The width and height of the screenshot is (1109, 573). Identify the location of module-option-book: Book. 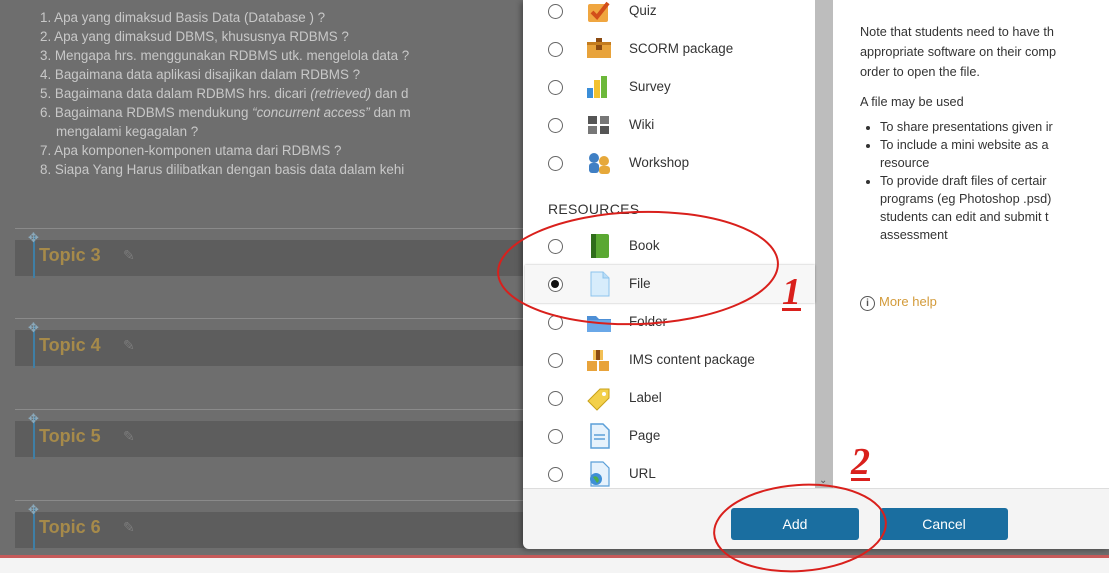
(670, 246).